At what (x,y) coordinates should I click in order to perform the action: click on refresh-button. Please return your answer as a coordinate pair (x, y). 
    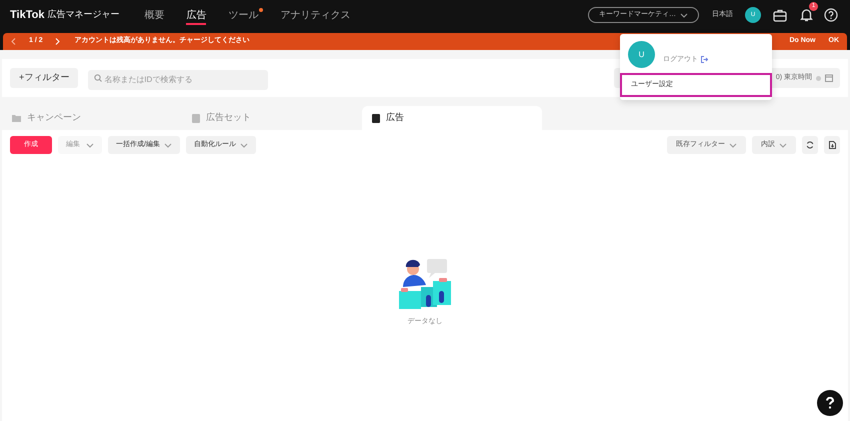
    Looking at the image, I should click on (810, 145).